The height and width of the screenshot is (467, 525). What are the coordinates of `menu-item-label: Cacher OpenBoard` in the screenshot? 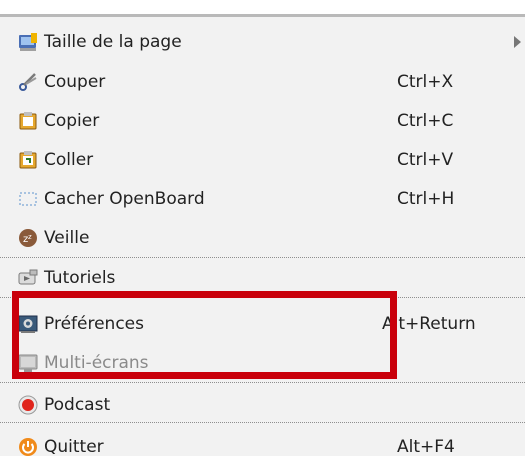 It's located at (124, 199).